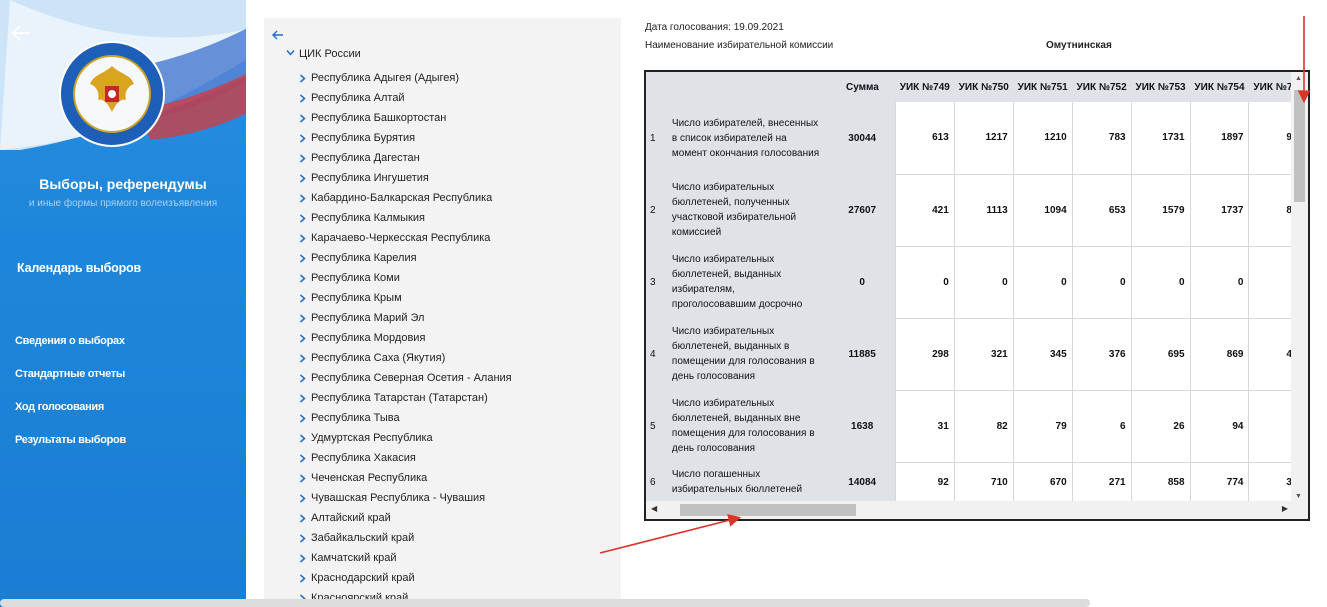  Describe the element at coordinates (402, 198) in the screenshot. I see `tree-item-label: Кабардино-Балкарская Республика` at that location.